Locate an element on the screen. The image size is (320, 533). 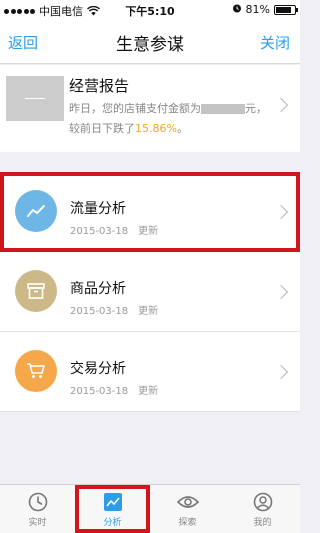
chart-icon is located at coordinates (113, 502).